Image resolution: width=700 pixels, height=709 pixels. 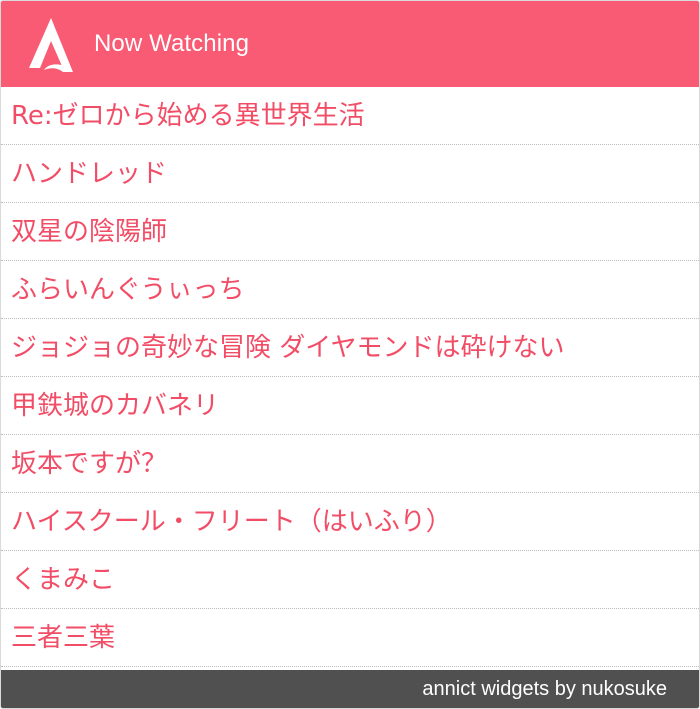 I want to click on list-item: 三者三葉, so click(x=350, y=638).